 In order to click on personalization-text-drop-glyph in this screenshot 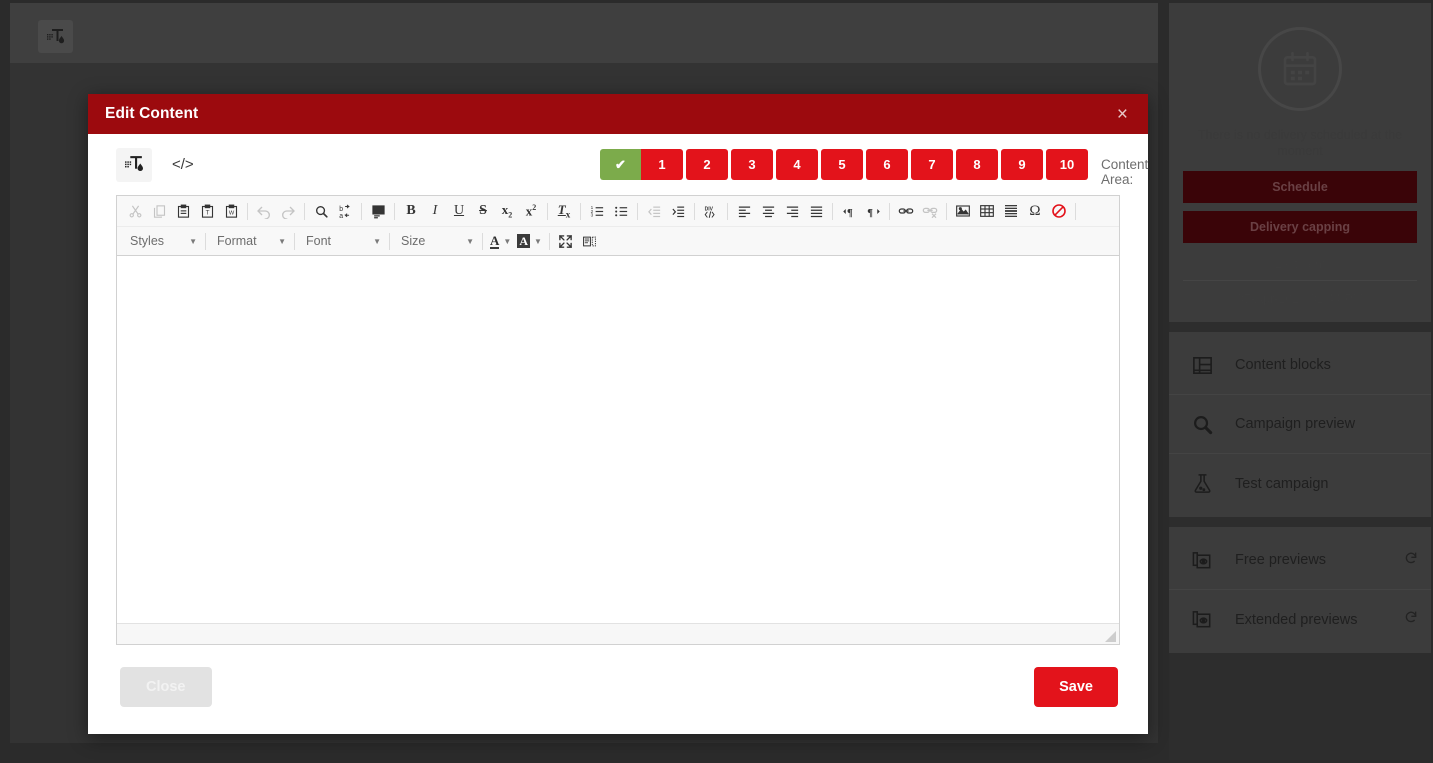, I will do `click(55, 35)`.